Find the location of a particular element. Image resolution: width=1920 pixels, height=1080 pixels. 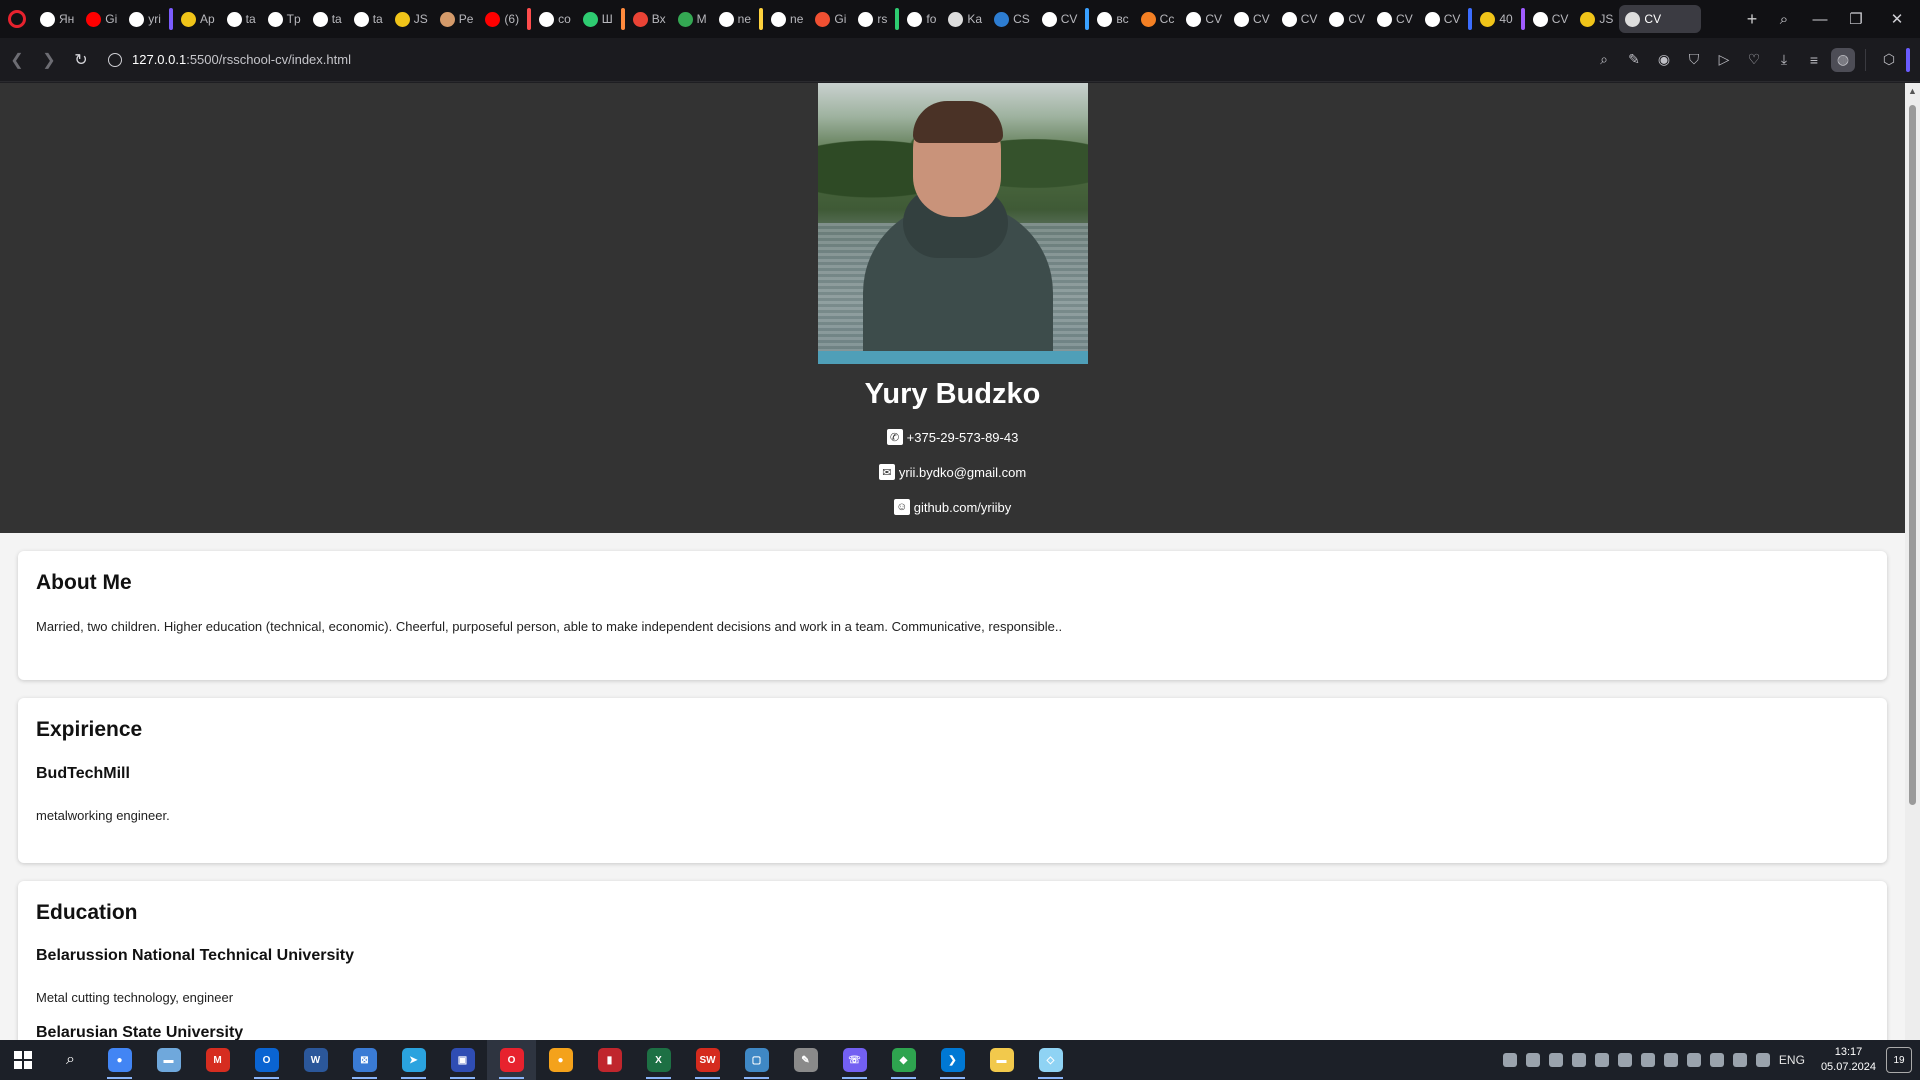

camera-icon: ◉ is located at coordinates (1664, 60).